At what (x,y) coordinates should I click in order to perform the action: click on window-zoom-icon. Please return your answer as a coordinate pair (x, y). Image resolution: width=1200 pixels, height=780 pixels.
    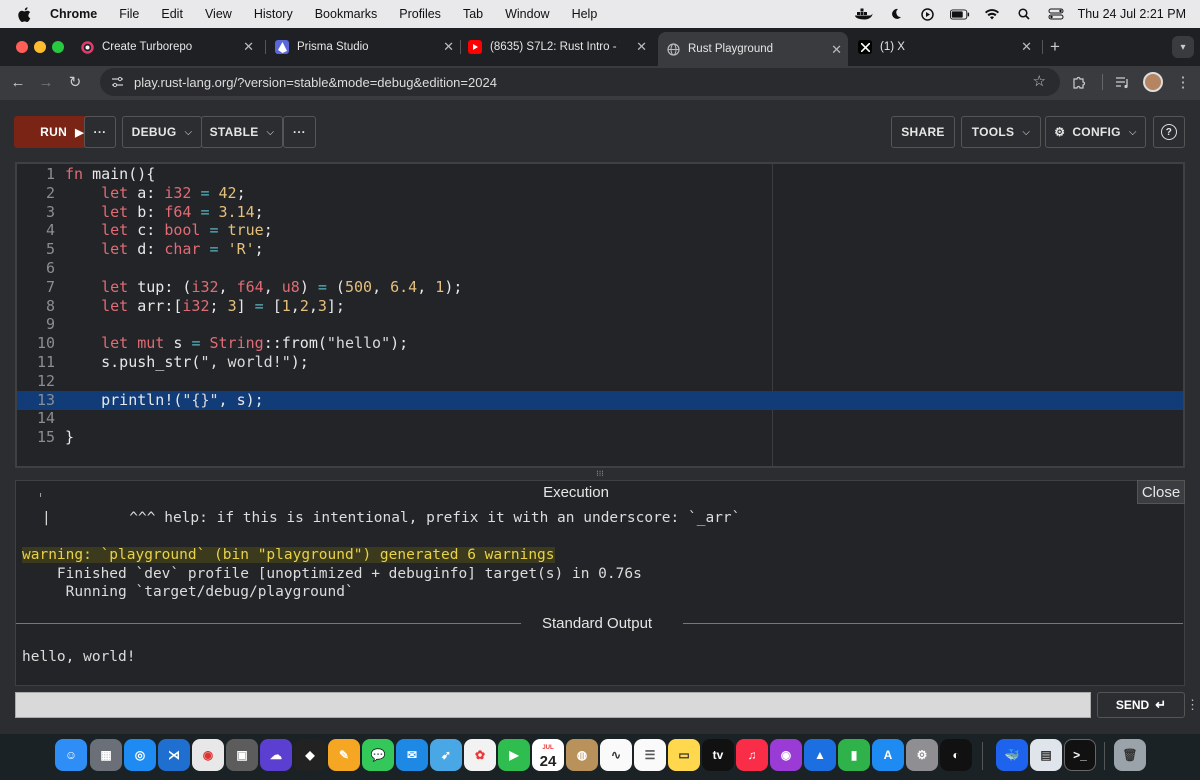
    Looking at the image, I should click on (58, 47).